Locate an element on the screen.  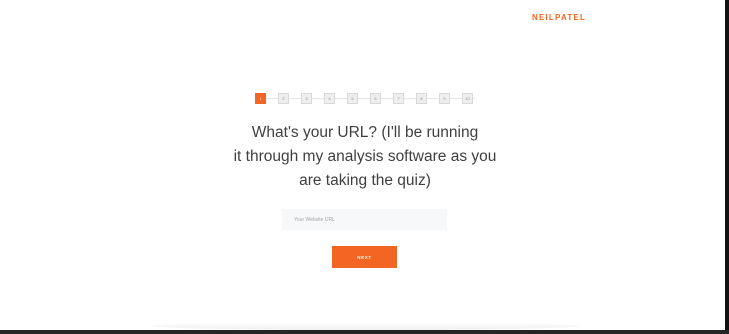
step-4: 4 is located at coordinates (329, 98).